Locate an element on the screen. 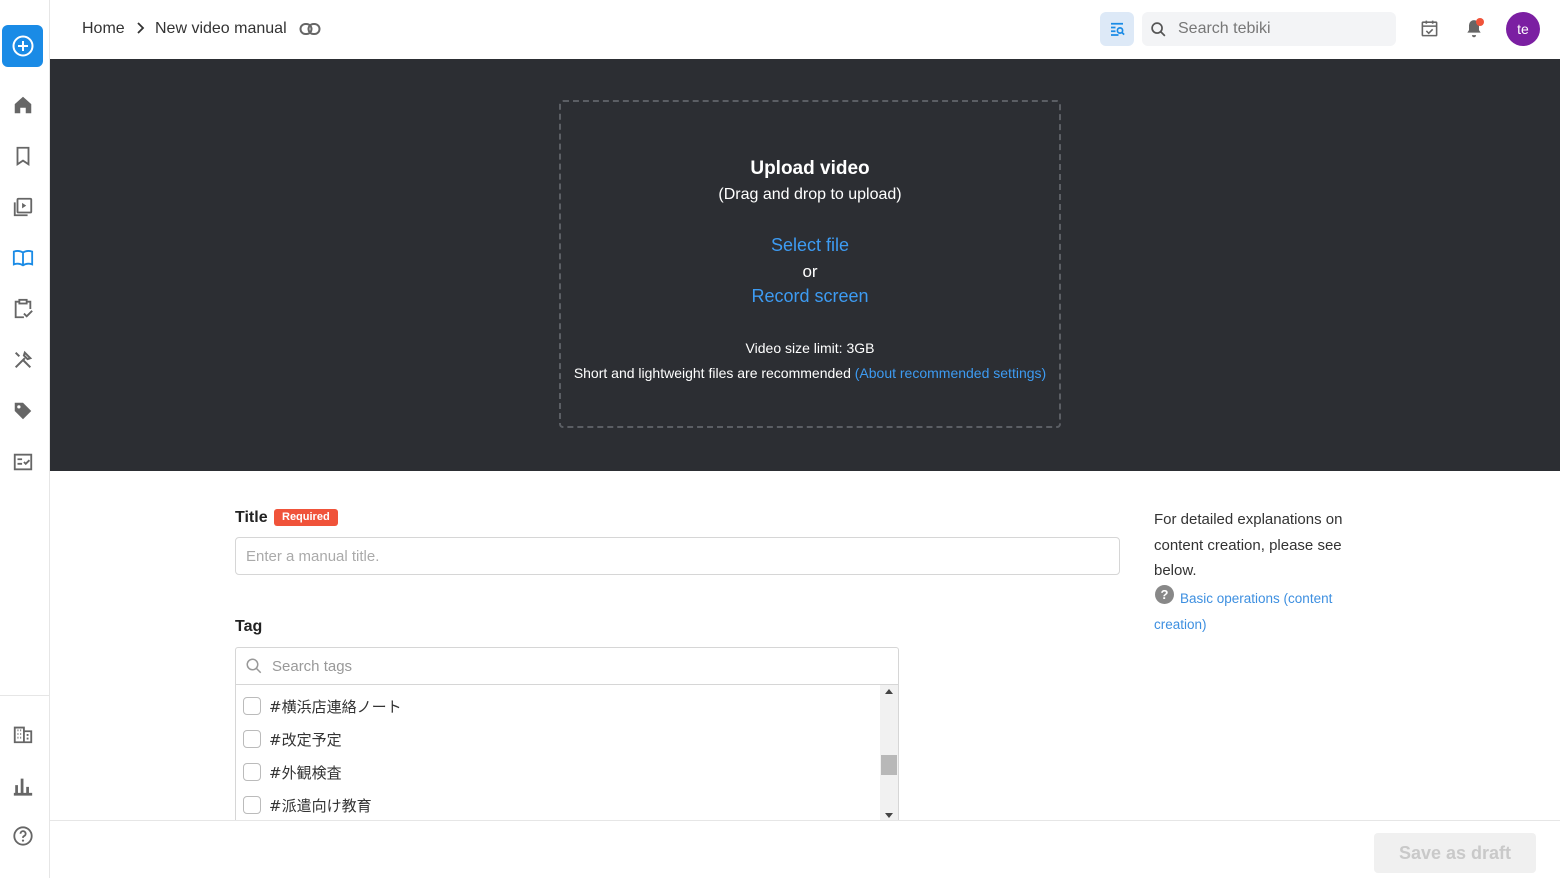 This screenshot has height=878, width=1560. global-search is located at coordinates (1269, 29).